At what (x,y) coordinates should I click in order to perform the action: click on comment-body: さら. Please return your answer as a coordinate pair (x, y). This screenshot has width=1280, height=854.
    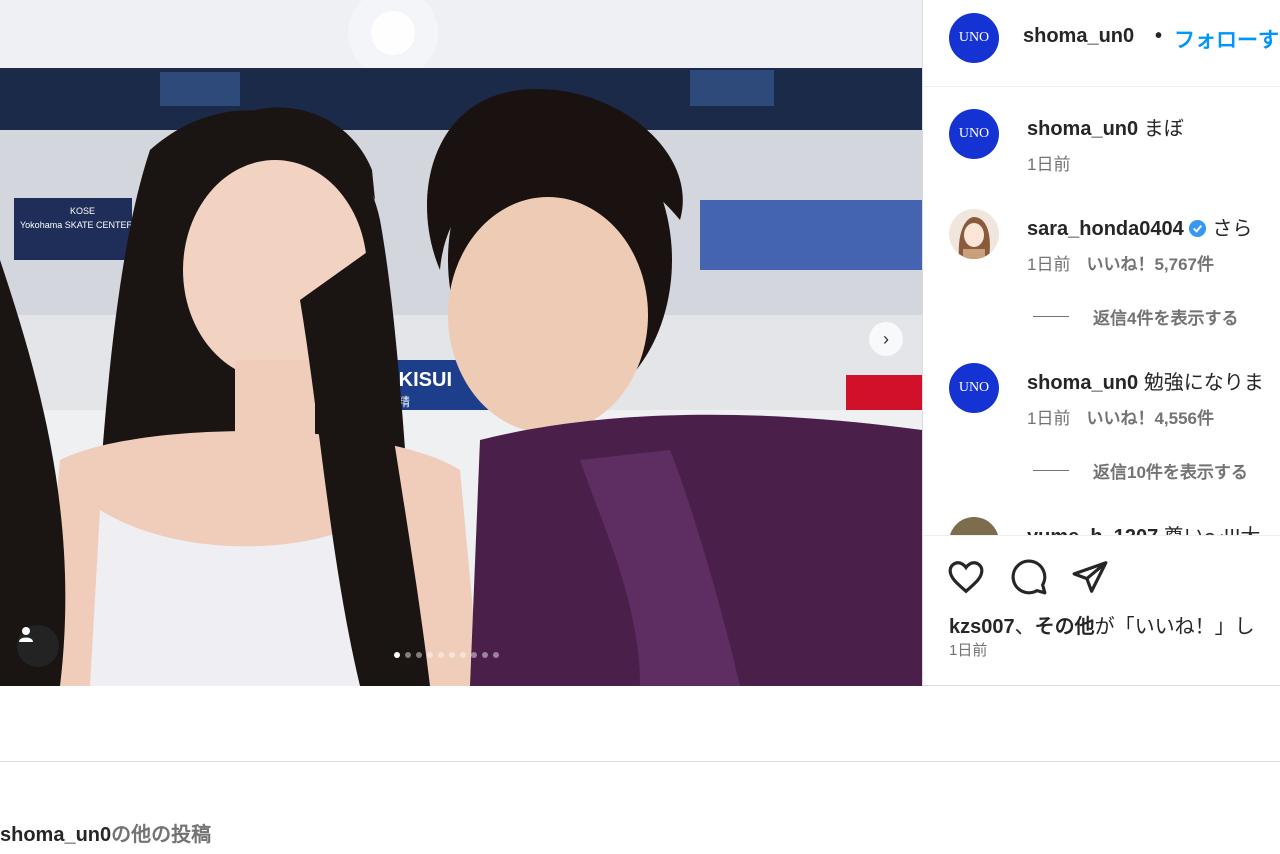
    Looking at the image, I should click on (1229, 229).